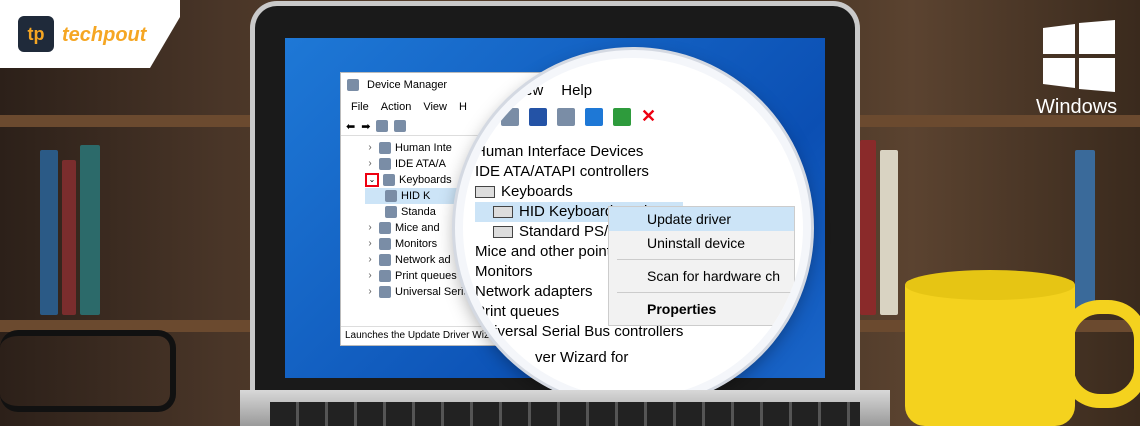  What do you see at coordinates (990, 353) in the screenshot?
I see `mug` at bounding box center [990, 353].